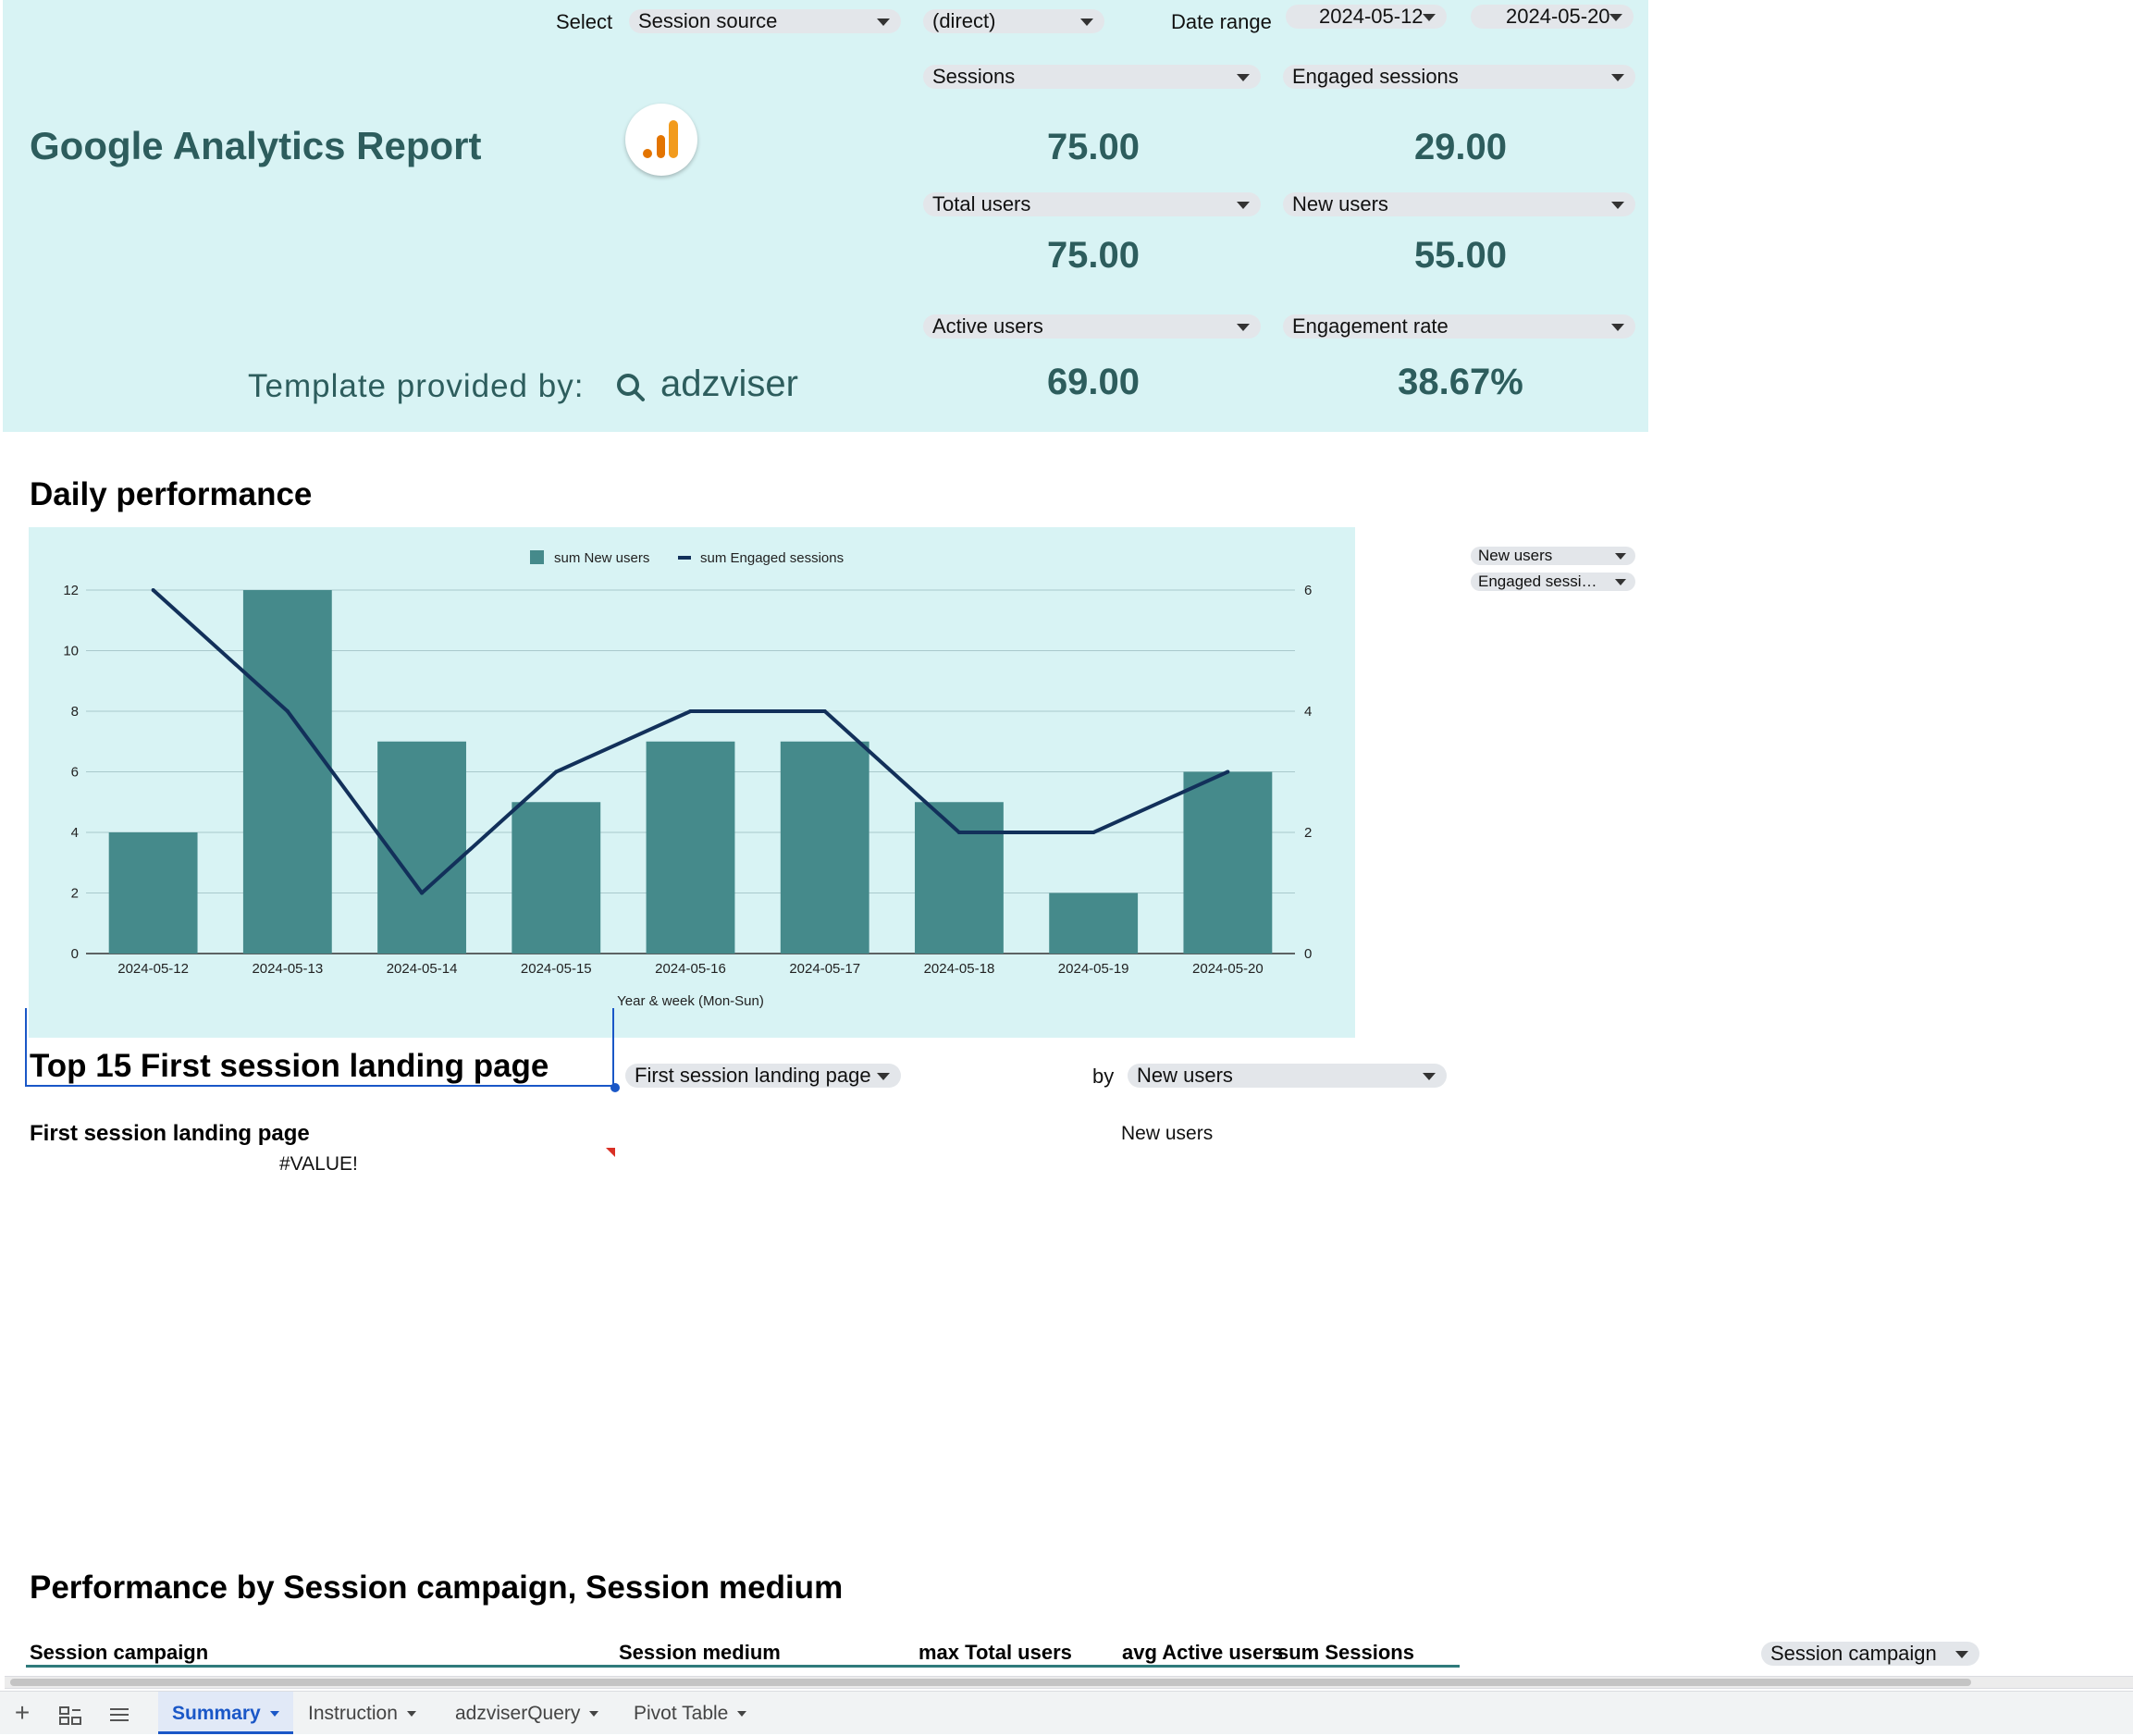 The width and height of the screenshot is (2133, 1736). Describe the element at coordinates (75, 954) in the screenshot. I see `y-left-tick-label: 0` at that location.